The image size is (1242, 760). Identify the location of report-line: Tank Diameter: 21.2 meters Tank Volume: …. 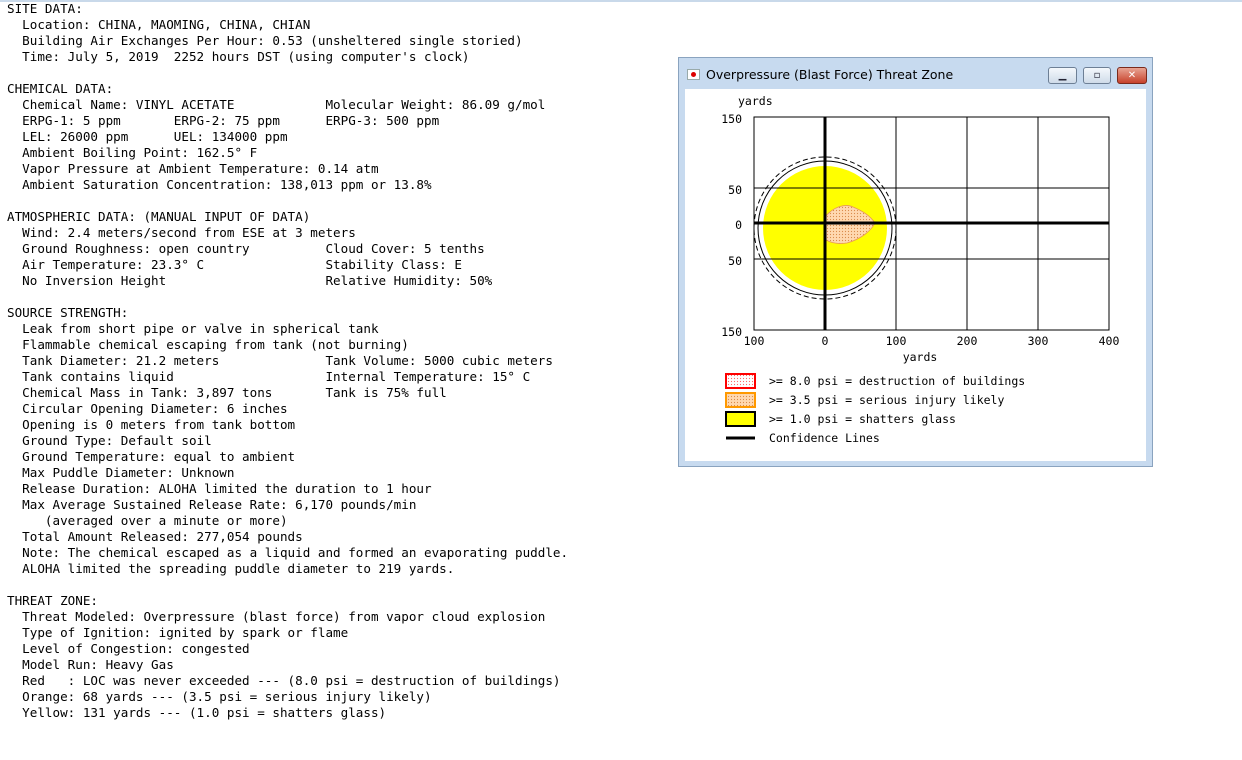
(280, 360).